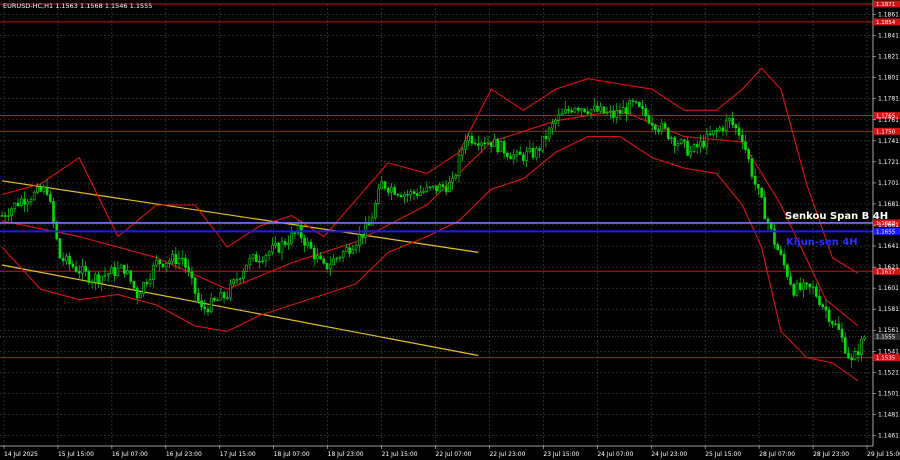  Describe the element at coordinates (886, 338) in the screenshot. I see `current-price-label: 1.1555` at that location.